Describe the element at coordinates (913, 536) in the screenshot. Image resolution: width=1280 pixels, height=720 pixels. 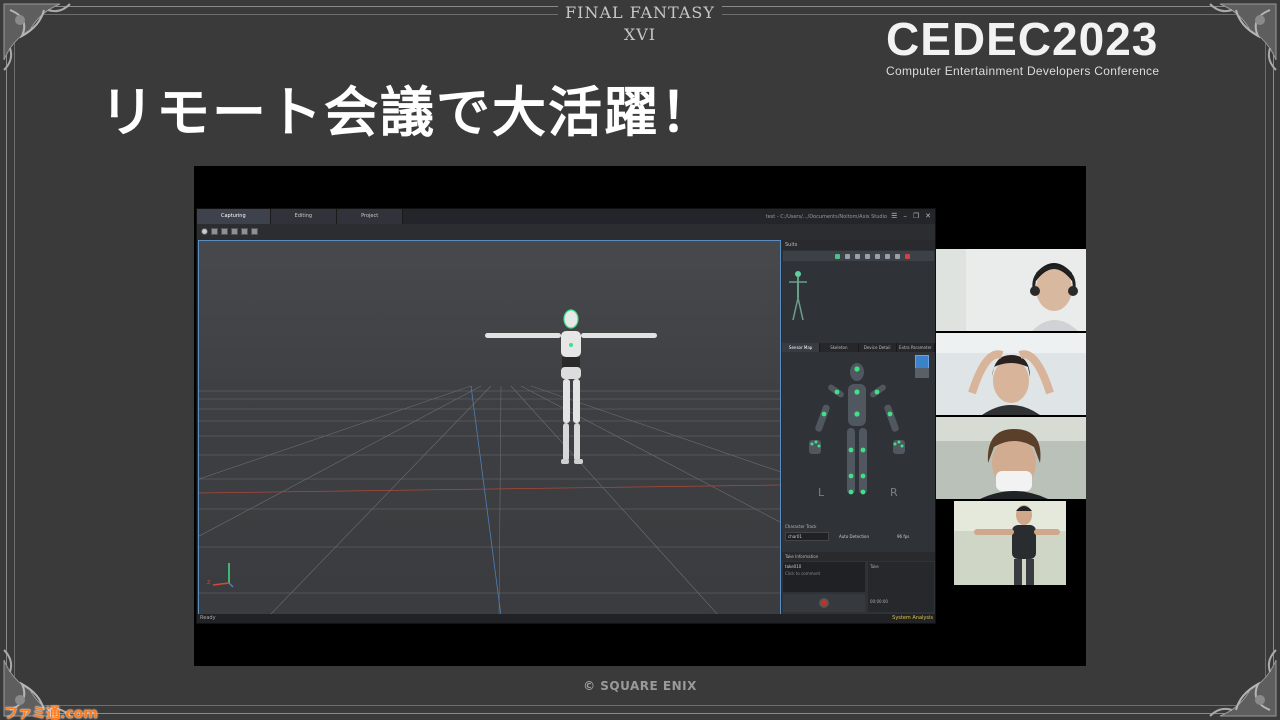
I see `frame-rate-label: 96 fps` at that location.